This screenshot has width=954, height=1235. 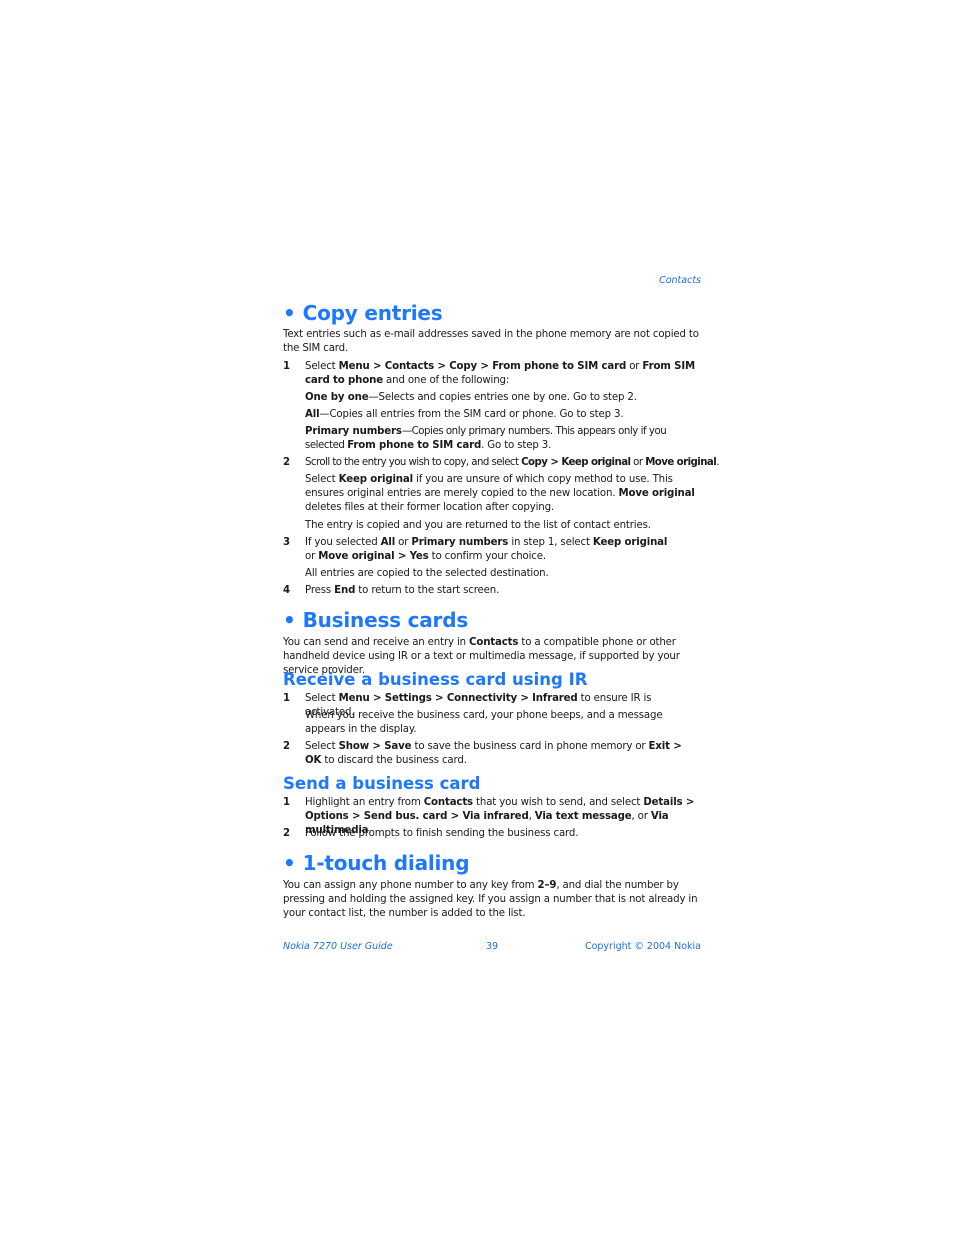 I want to click on running-header: Contacts, so click(x=680, y=280).